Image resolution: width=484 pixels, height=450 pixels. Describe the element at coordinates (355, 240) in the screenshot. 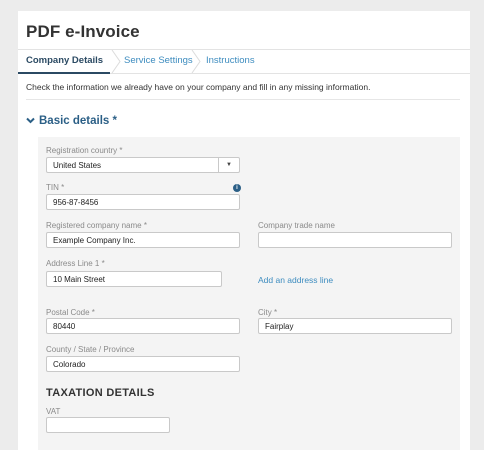

I see `trade-name-field` at that location.